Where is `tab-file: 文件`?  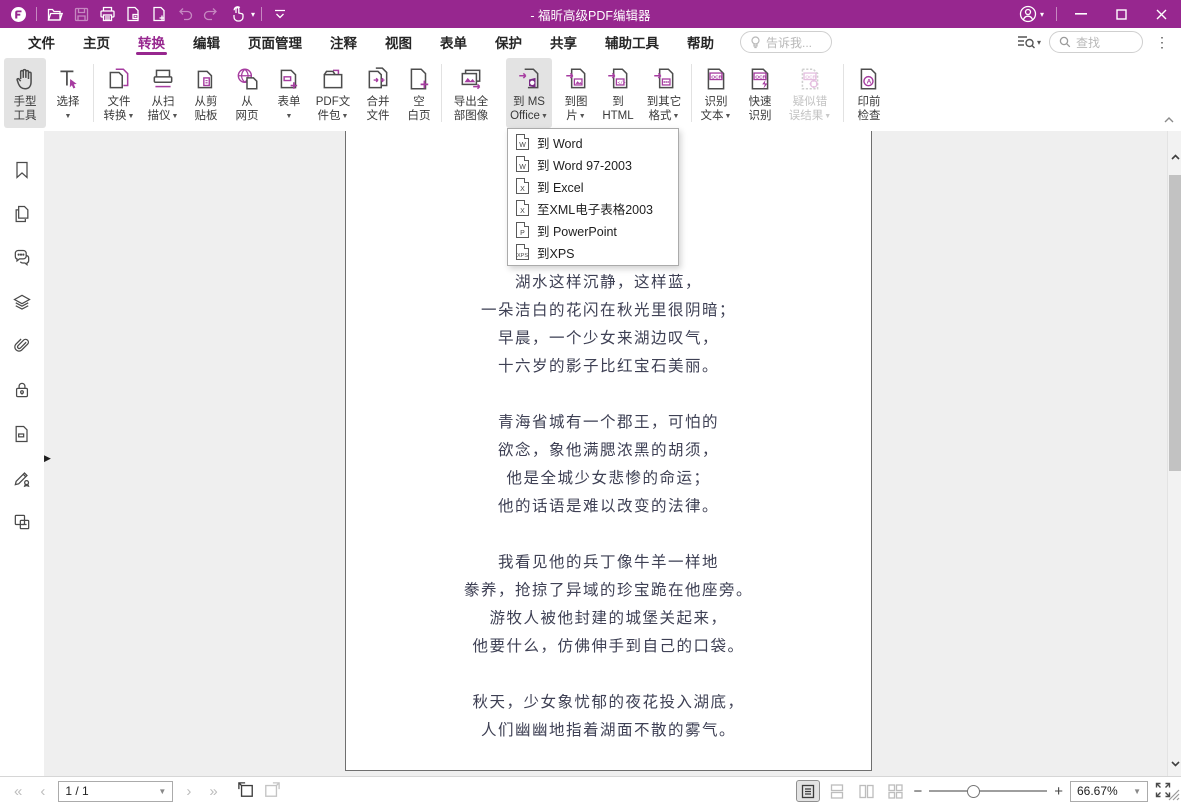 tab-file: 文件 is located at coordinates (41, 42).